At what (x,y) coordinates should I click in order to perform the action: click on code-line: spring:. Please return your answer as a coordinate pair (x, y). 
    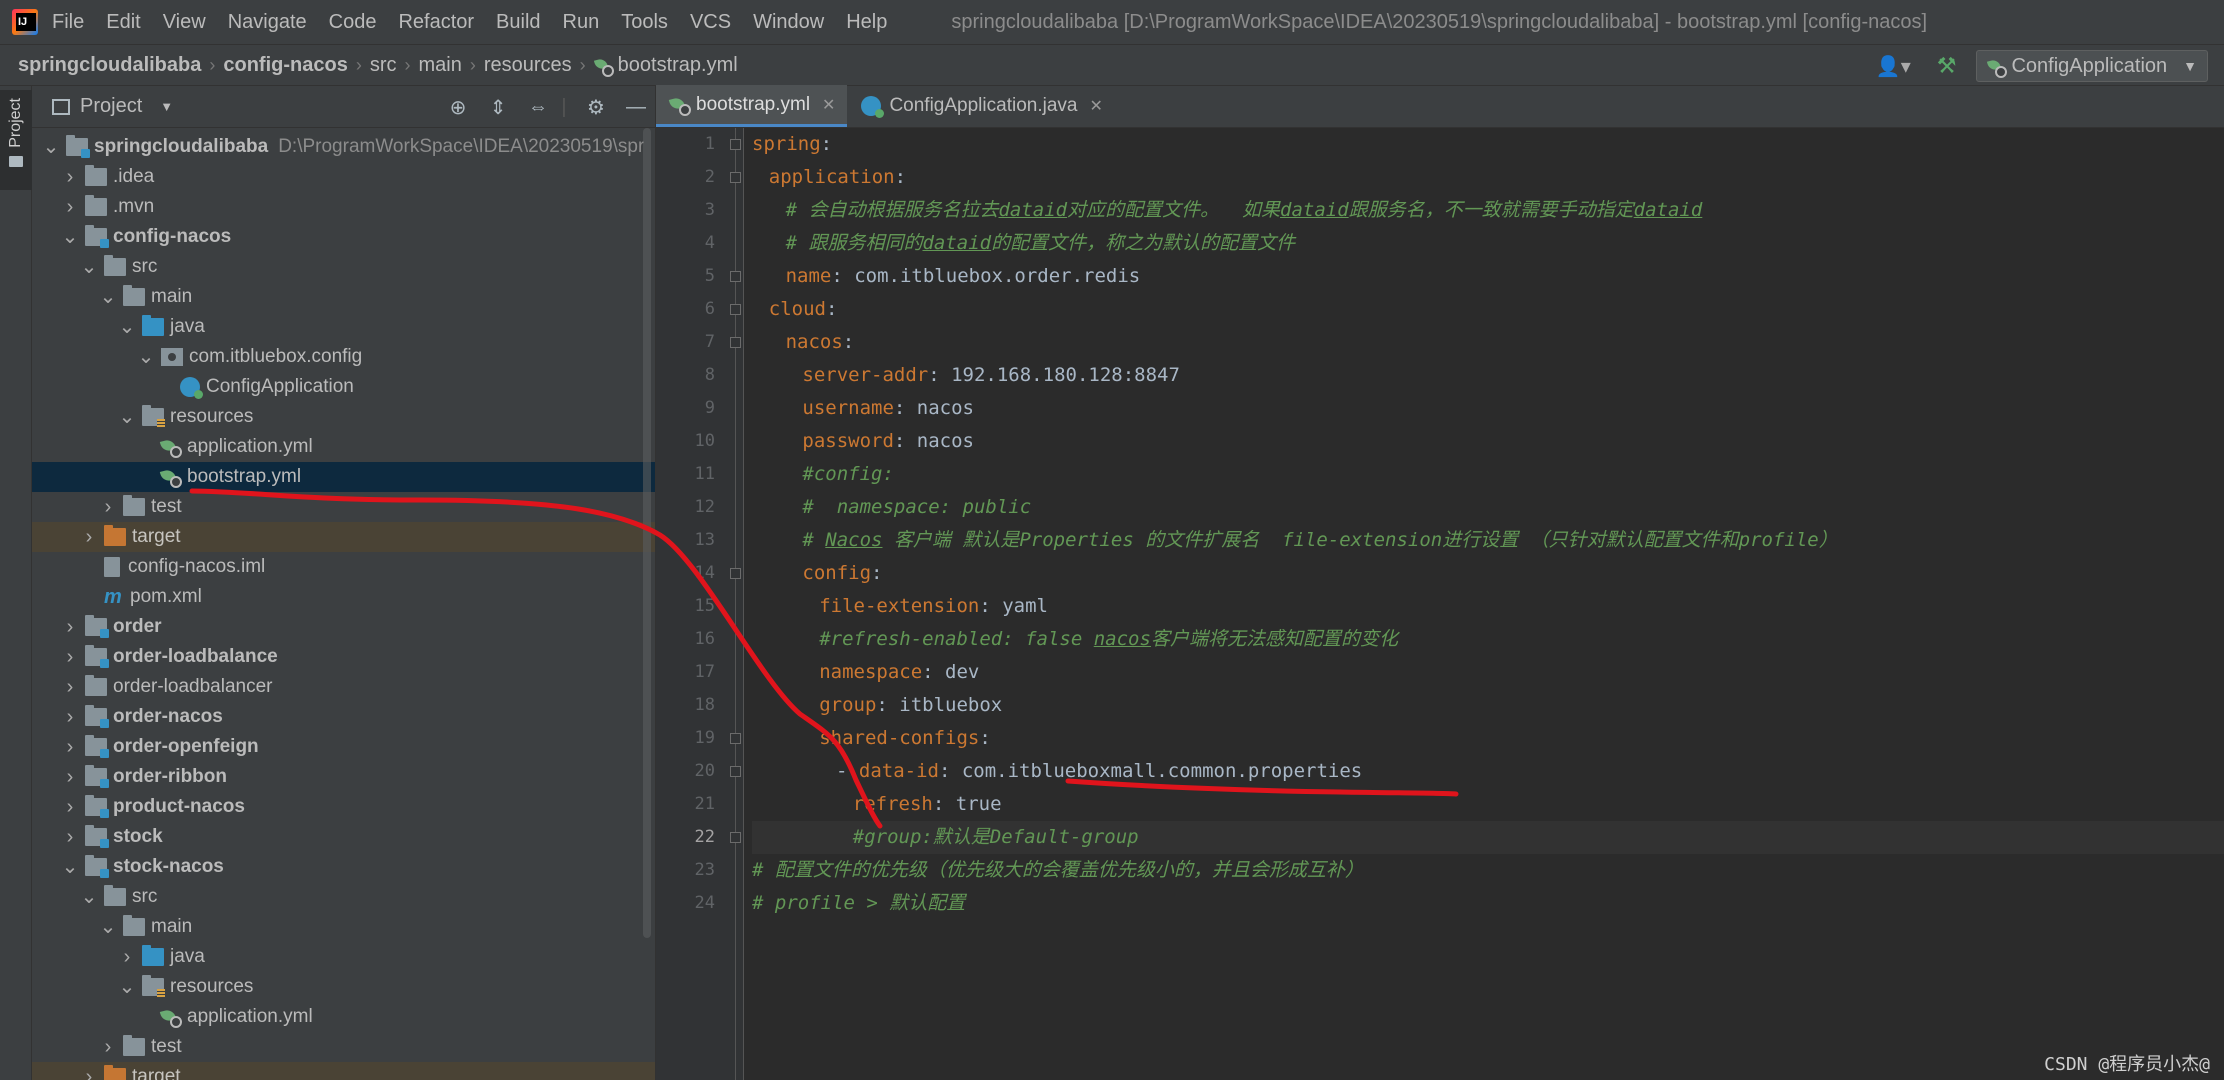
    Looking at the image, I should click on (1488, 144).